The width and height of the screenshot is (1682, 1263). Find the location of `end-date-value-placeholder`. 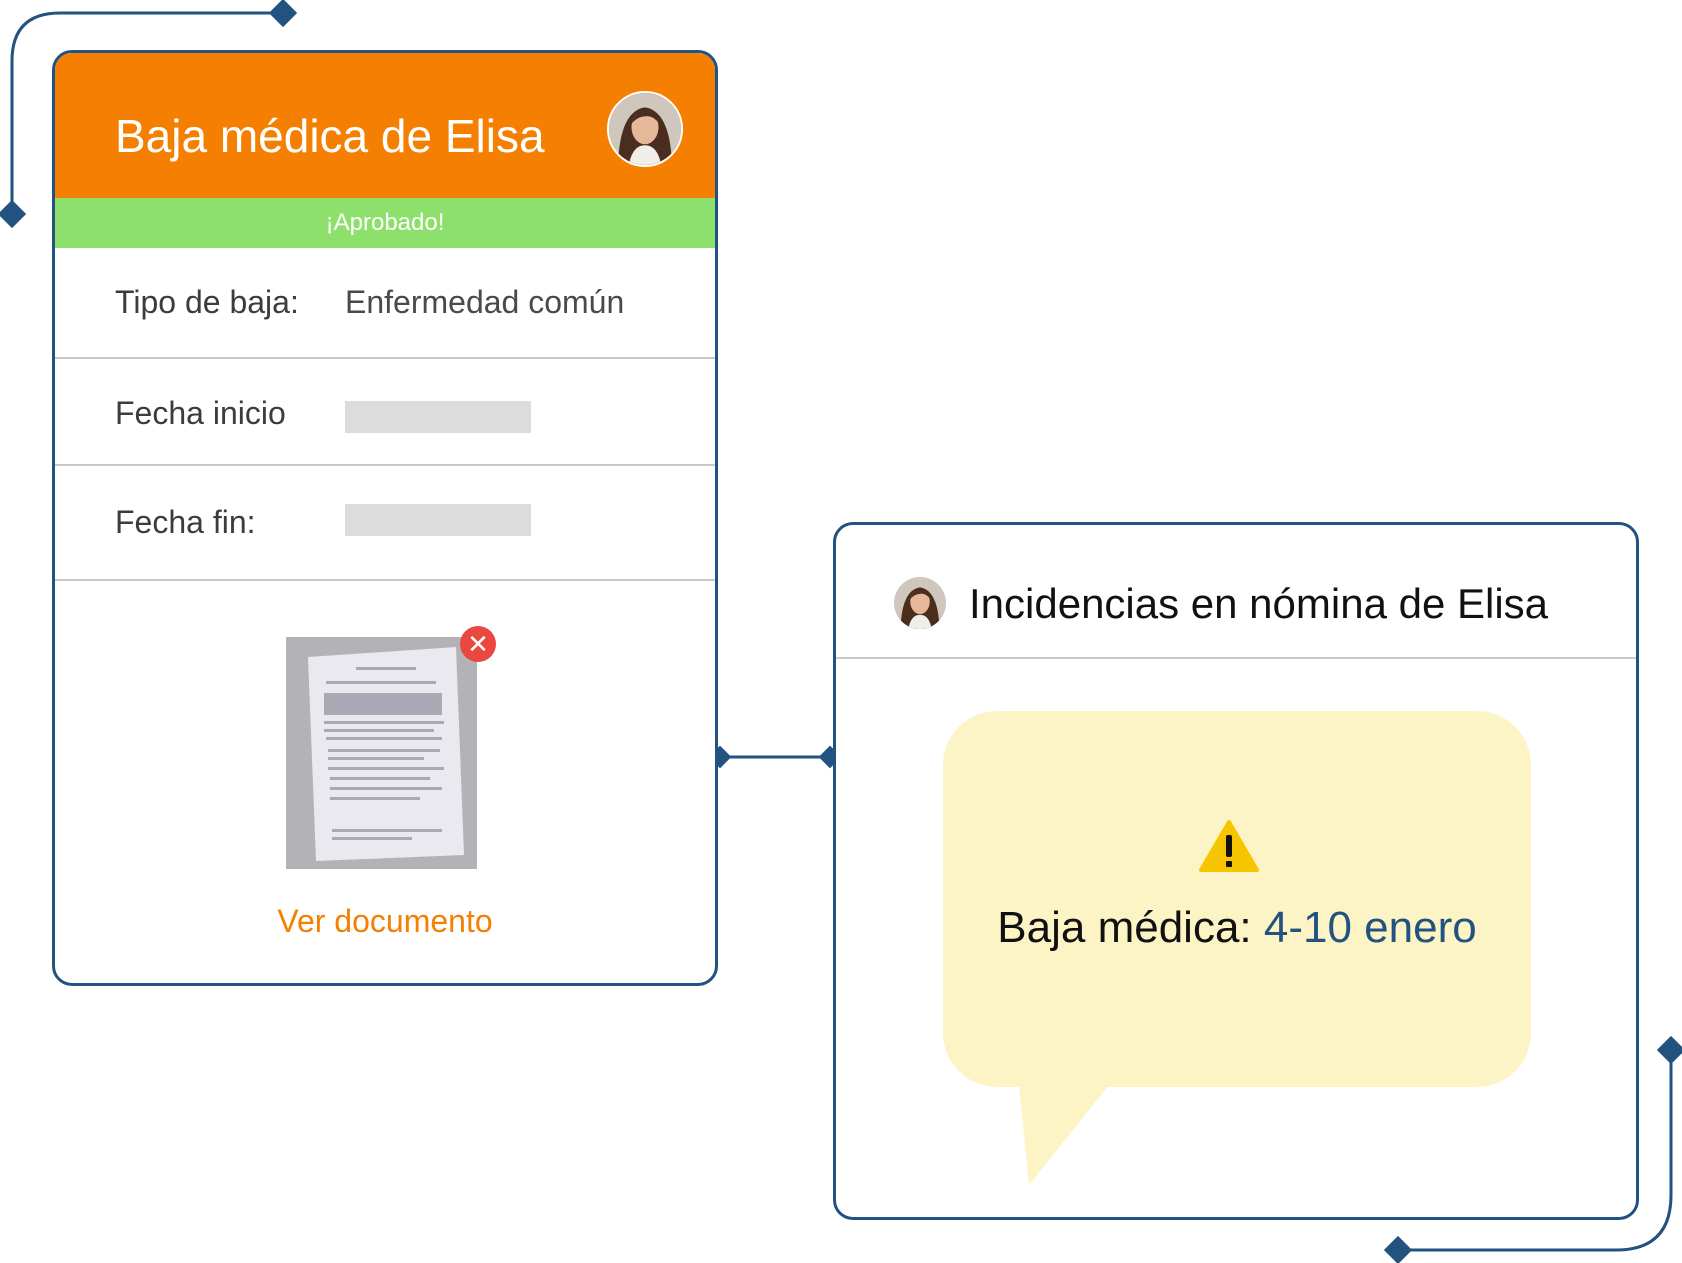

end-date-value-placeholder is located at coordinates (438, 520).